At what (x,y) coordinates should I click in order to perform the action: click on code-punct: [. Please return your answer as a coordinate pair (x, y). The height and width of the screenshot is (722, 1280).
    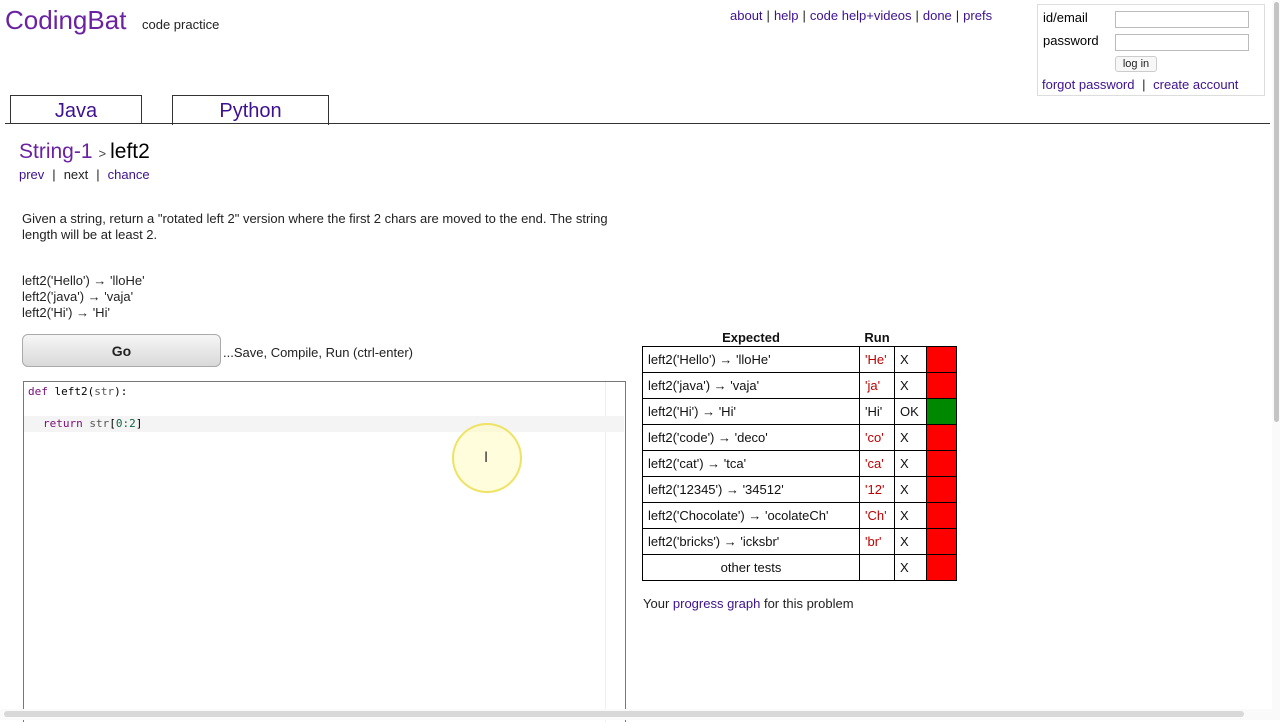
    Looking at the image, I should click on (112, 423).